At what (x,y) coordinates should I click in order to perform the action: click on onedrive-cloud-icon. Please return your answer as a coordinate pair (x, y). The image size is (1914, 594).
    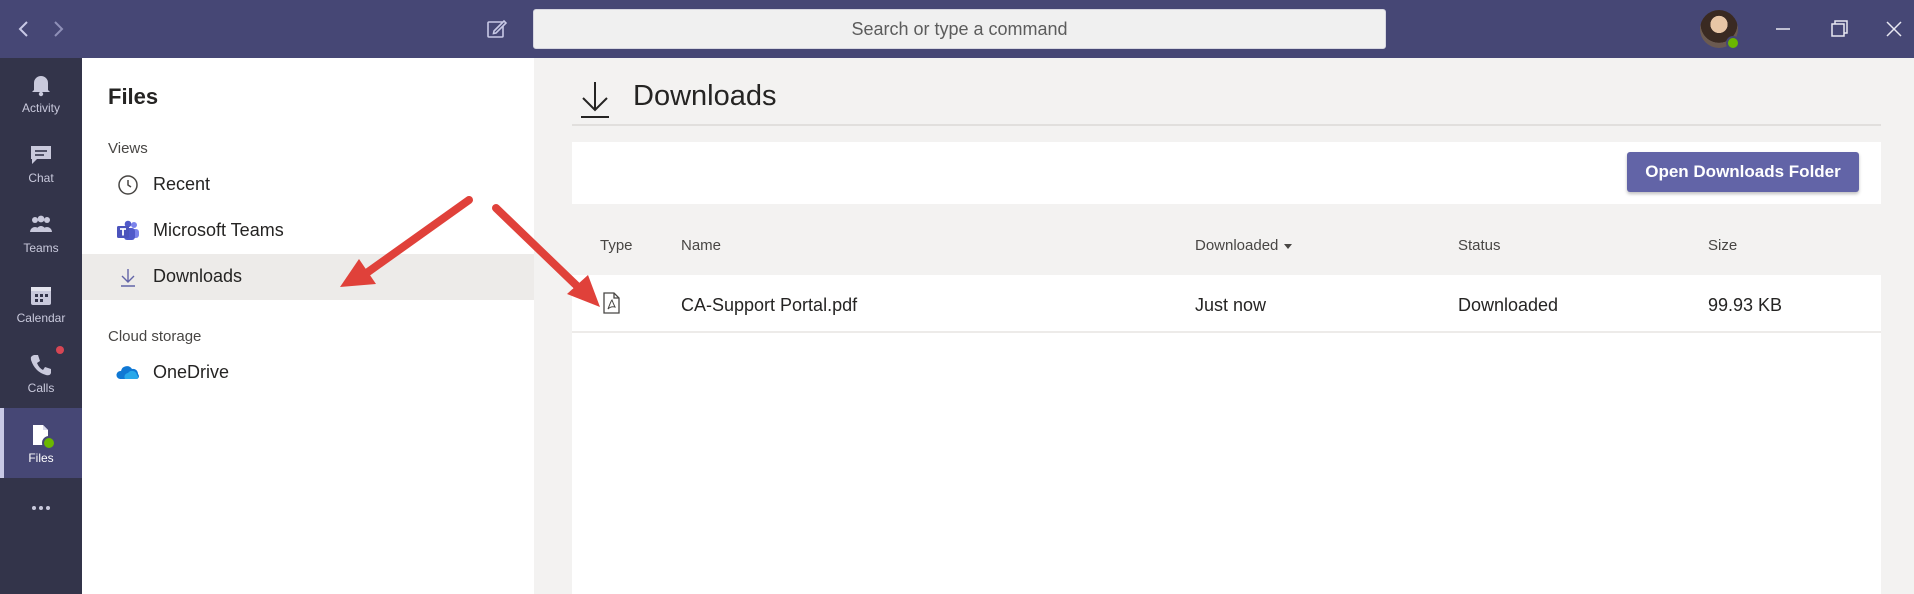
    Looking at the image, I should click on (127, 372).